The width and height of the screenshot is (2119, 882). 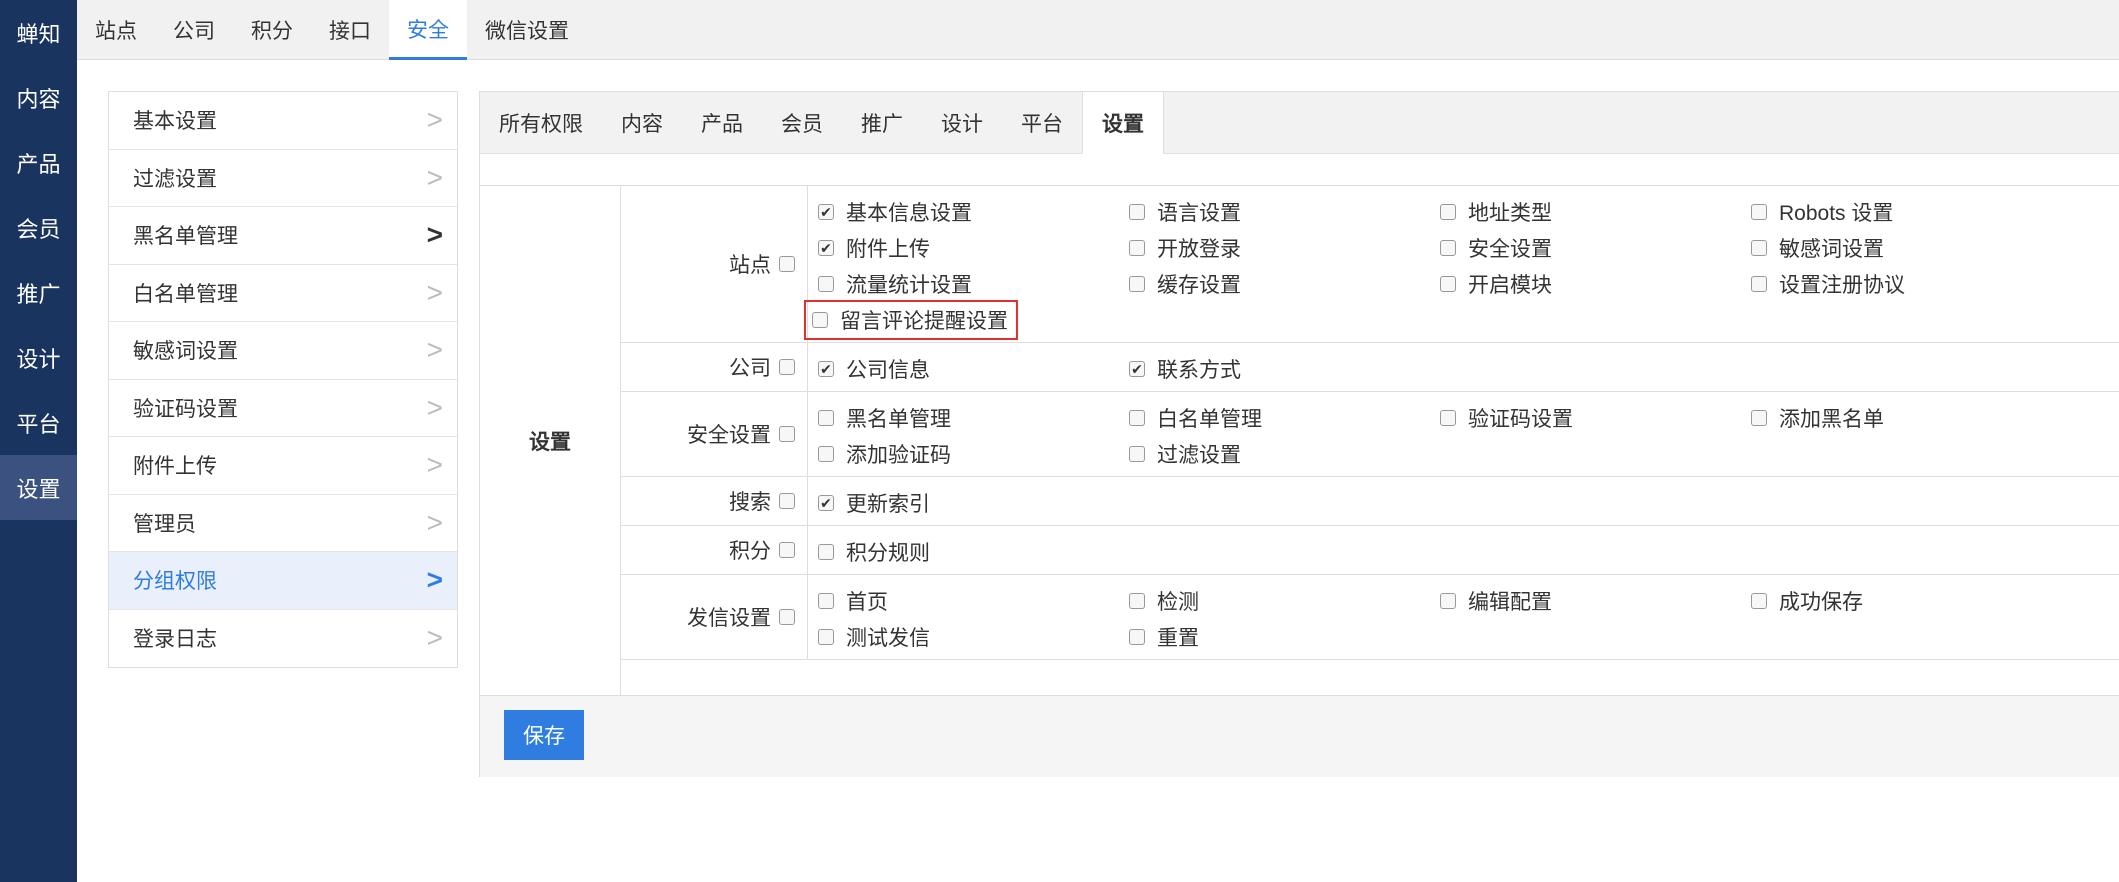 I want to click on permission-option: 流量统计设置, so click(x=973, y=284).